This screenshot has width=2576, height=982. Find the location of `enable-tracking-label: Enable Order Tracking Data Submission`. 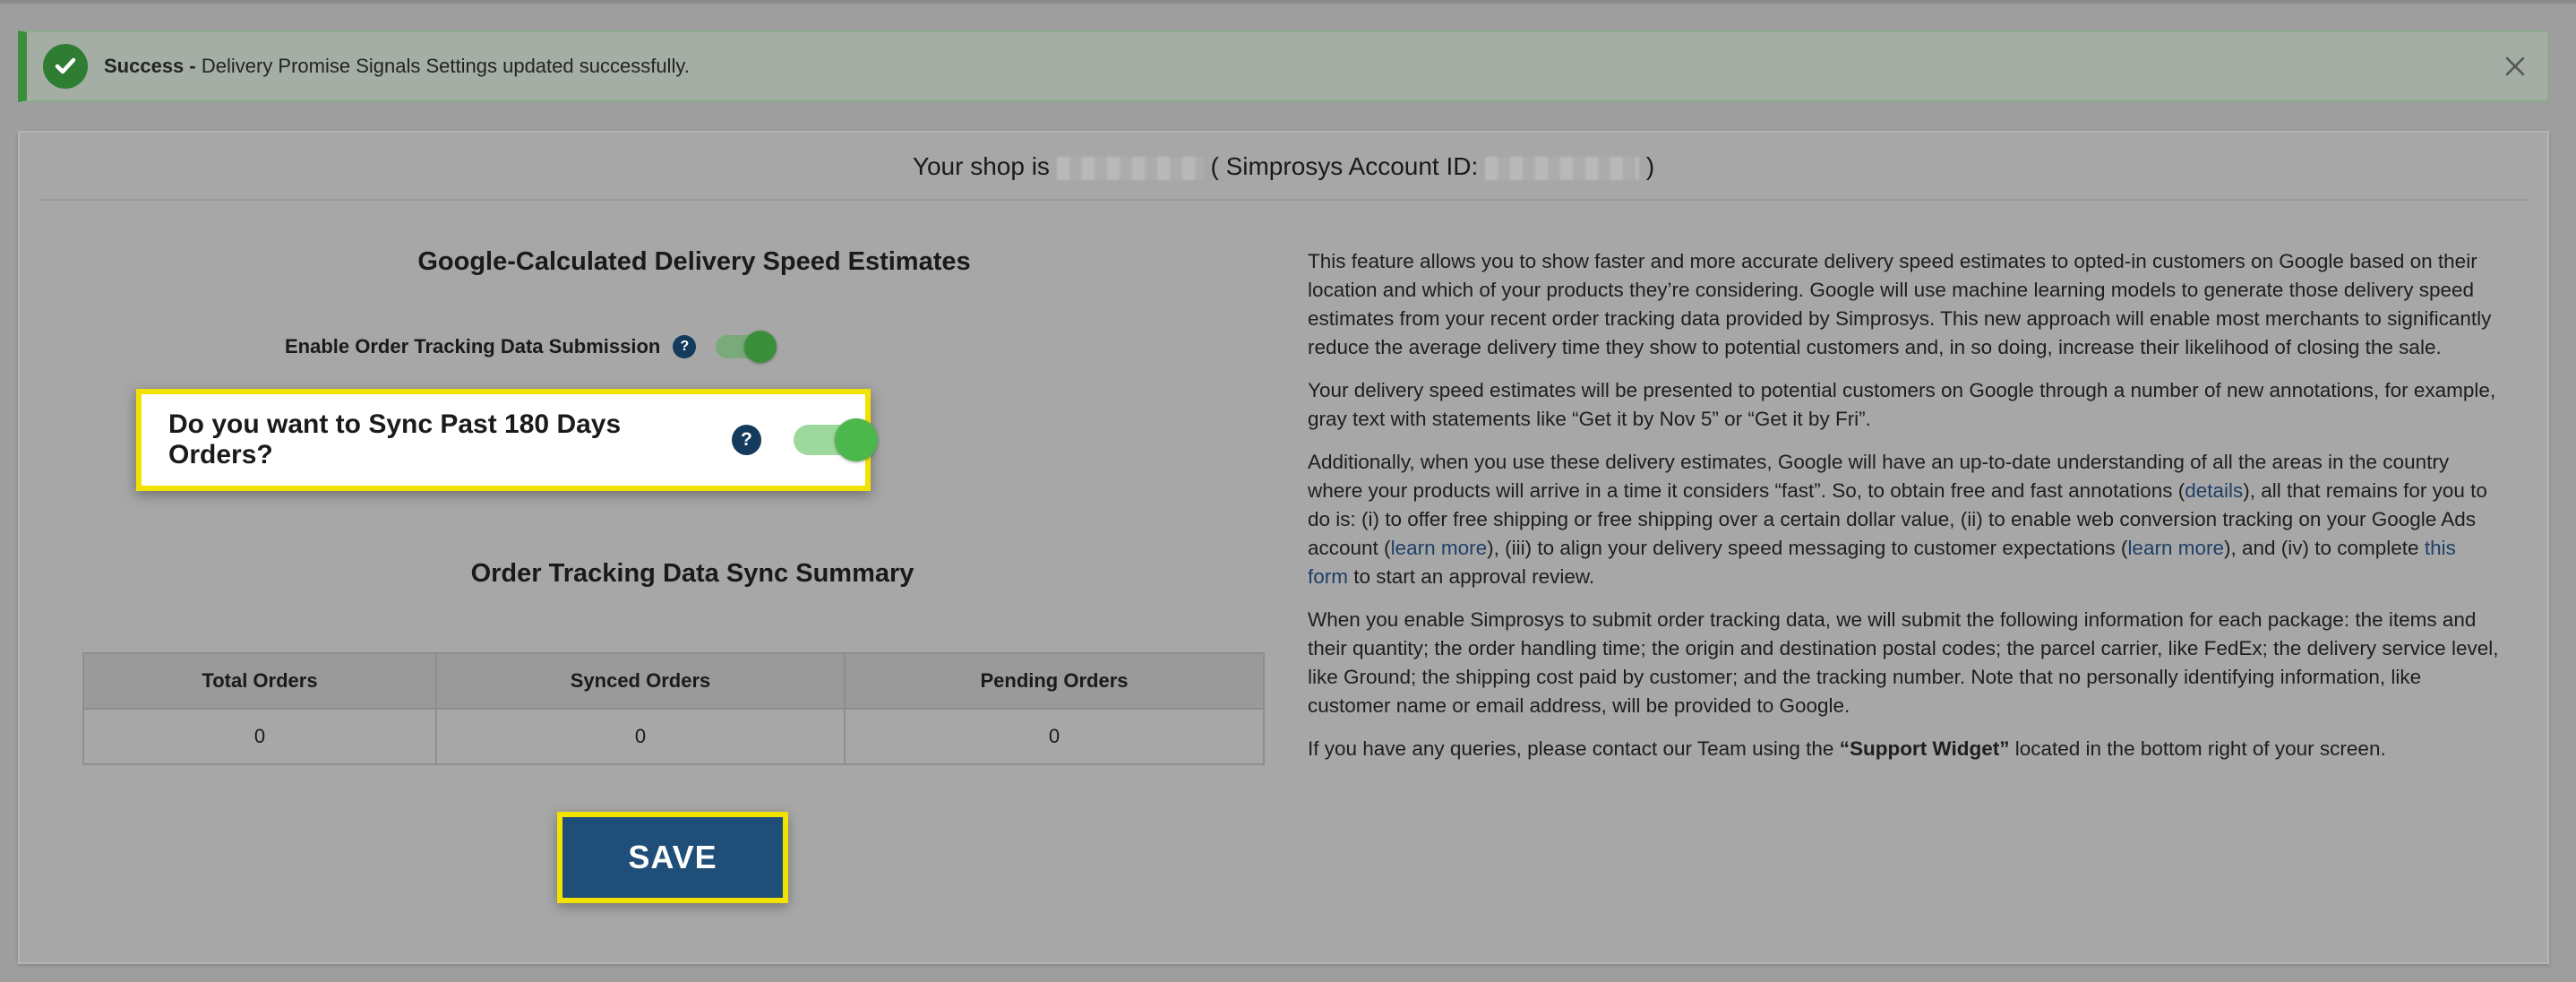

enable-tracking-label: Enable Order Tracking Data Submission is located at coordinates (473, 346).